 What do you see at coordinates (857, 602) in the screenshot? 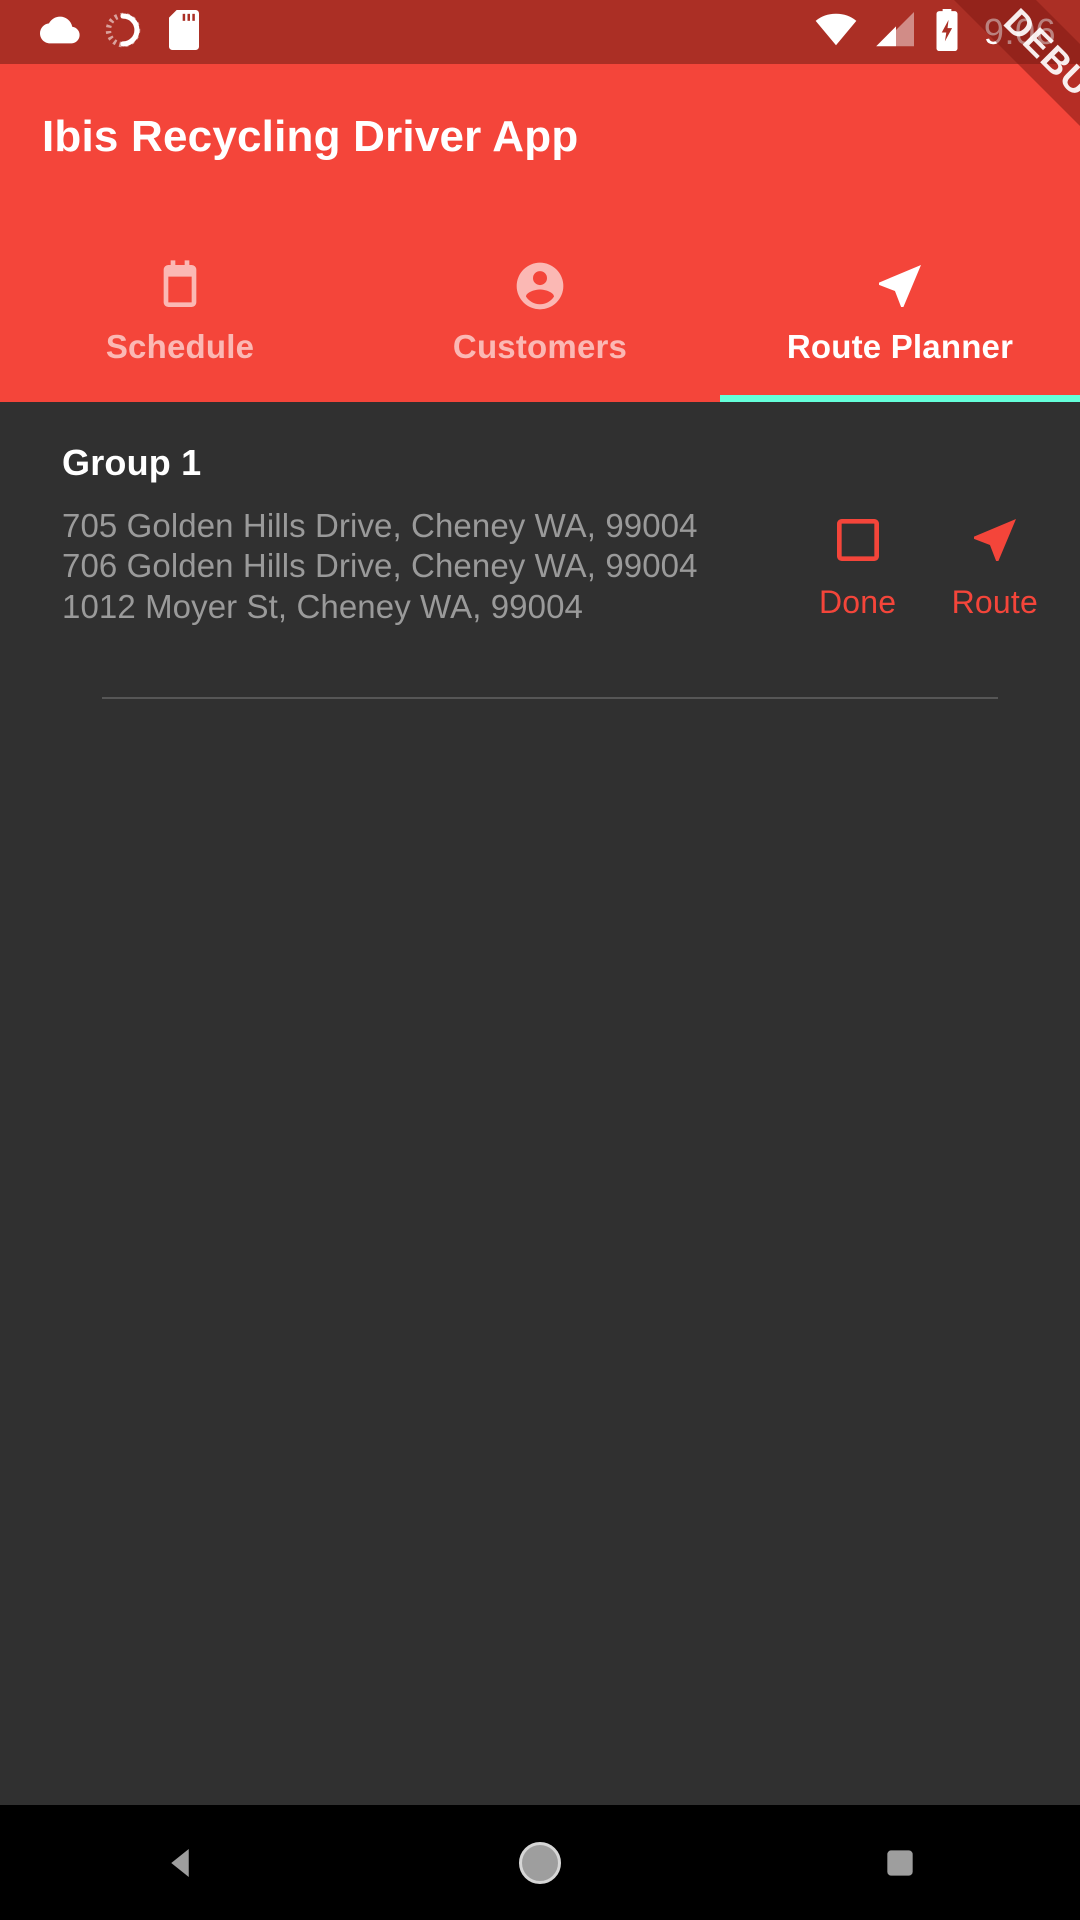
I see `done-button-label: Done` at bounding box center [857, 602].